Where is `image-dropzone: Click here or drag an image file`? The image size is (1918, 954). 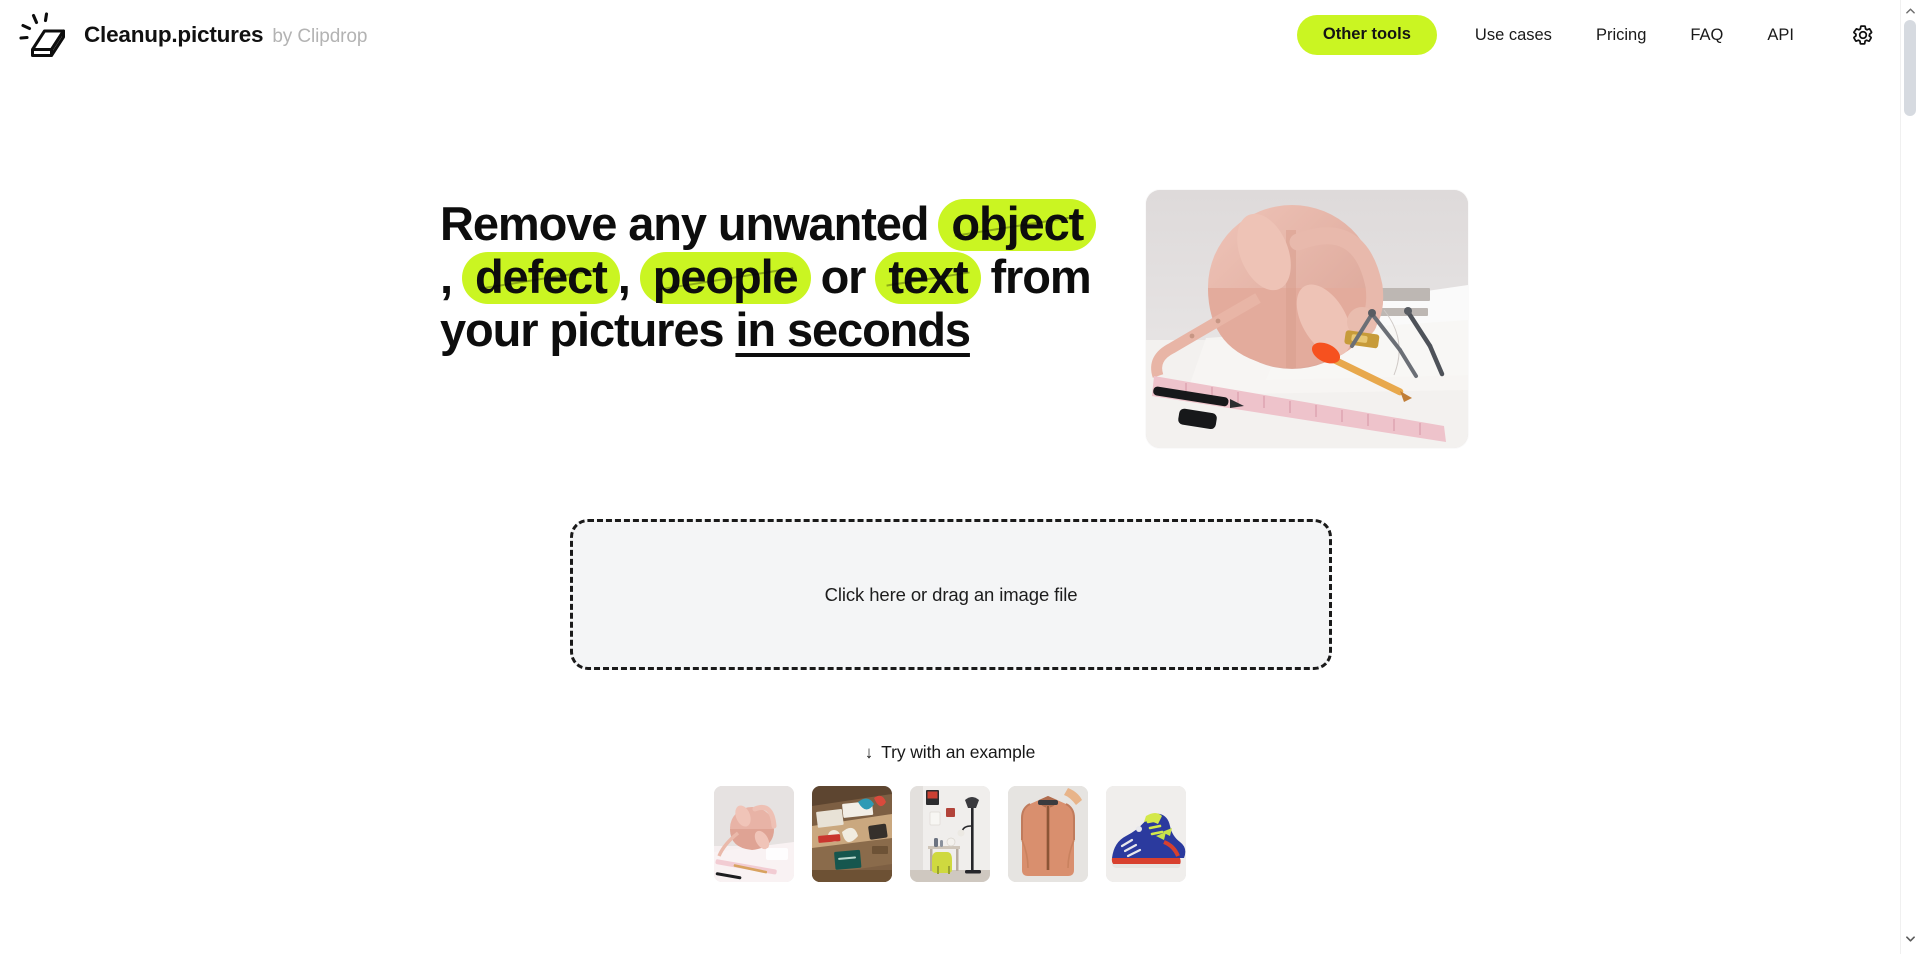 image-dropzone: Click here or drag an image file is located at coordinates (951, 594).